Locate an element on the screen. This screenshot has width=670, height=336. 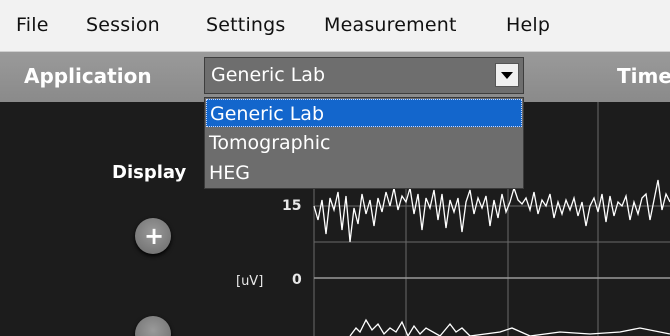
menu-help: Help is located at coordinates (528, 25).